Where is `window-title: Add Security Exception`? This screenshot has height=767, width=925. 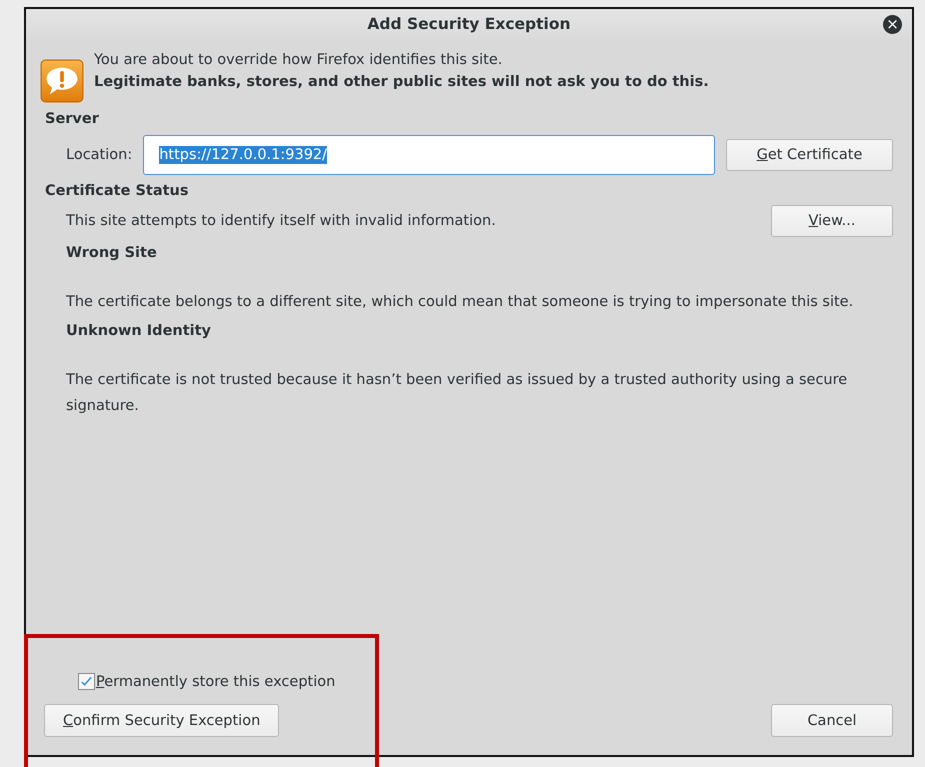 window-title: Add Security Exception is located at coordinates (469, 24).